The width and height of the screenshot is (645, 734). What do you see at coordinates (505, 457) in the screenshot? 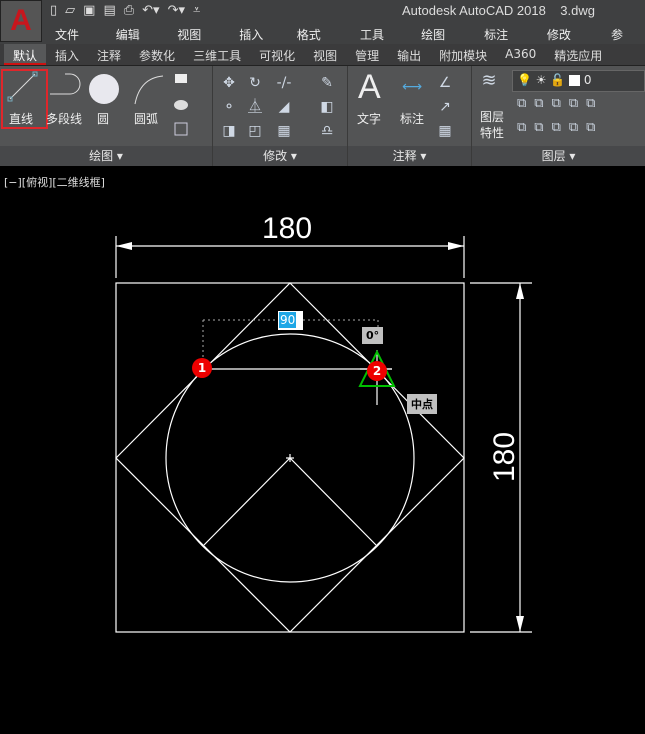
I see `dim-text-vertical: 180` at bounding box center [505, 457].